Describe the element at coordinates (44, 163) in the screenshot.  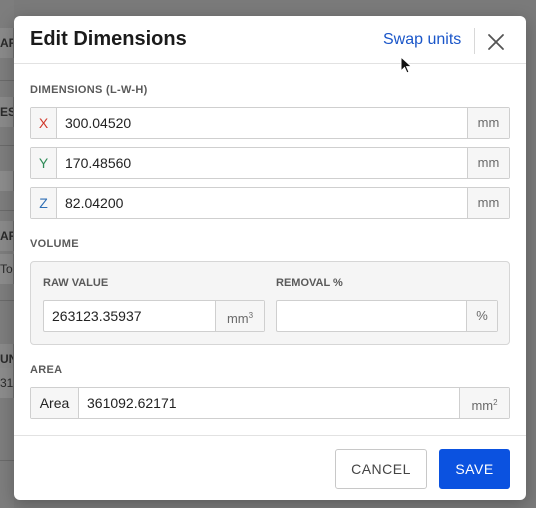
I see `axis-y-label: Y` at that location.